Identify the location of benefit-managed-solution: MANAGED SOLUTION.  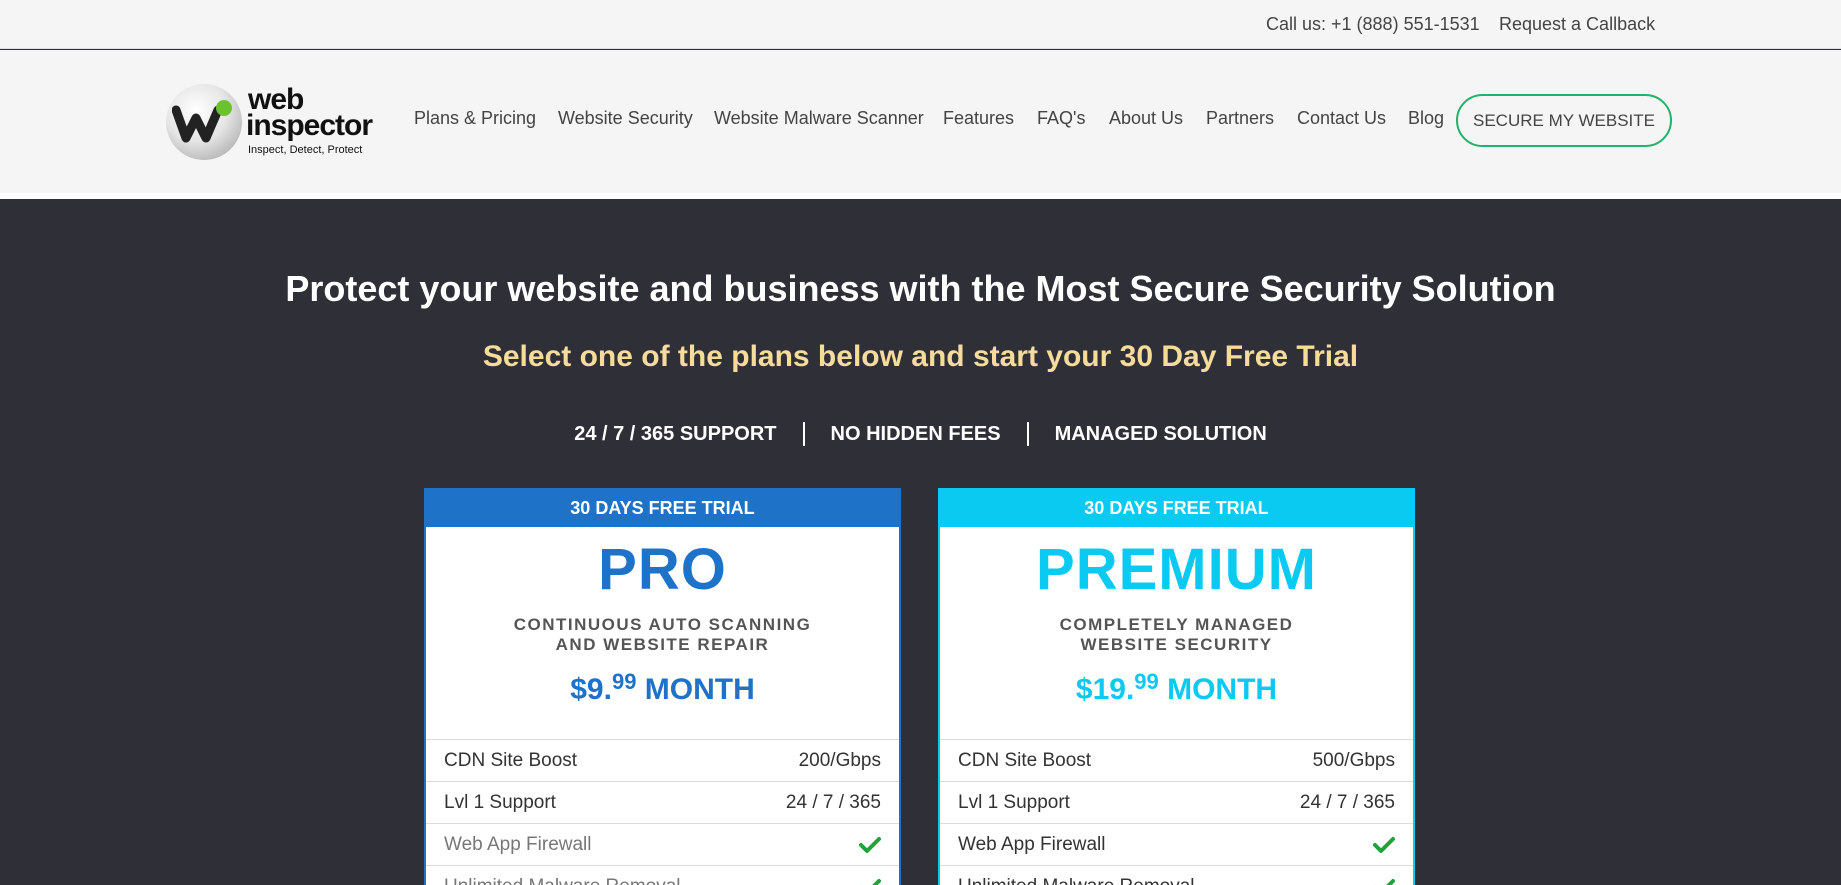
(1160, 433).